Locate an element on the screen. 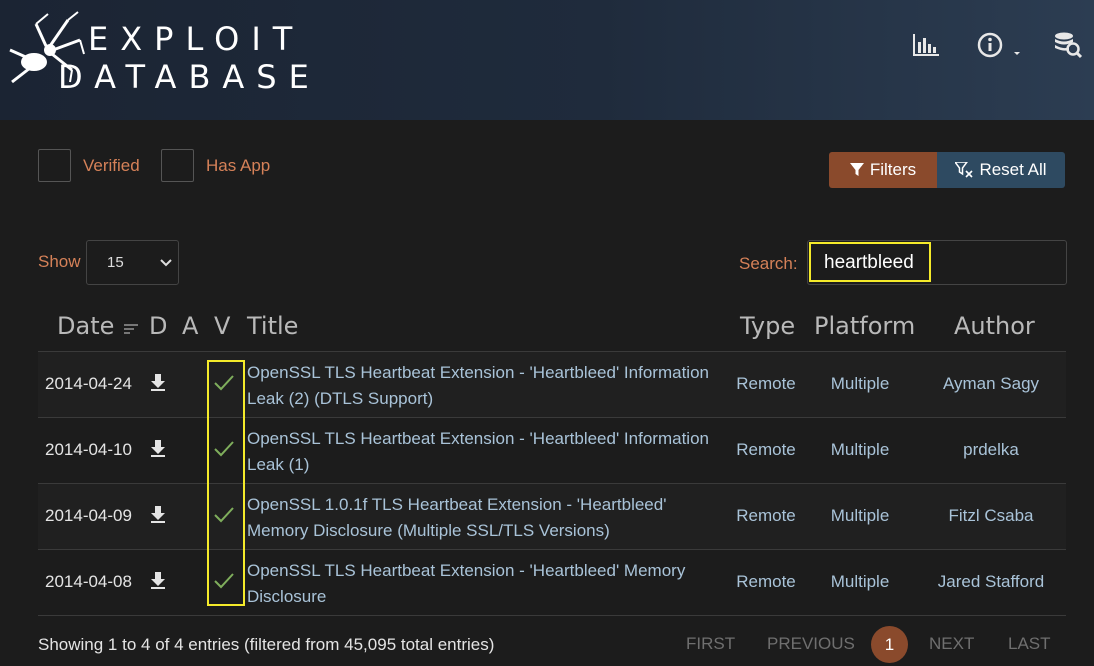 This screenshot has width=1094, height=666. pagination-next: NEXT is located at coordinates (951, 644).